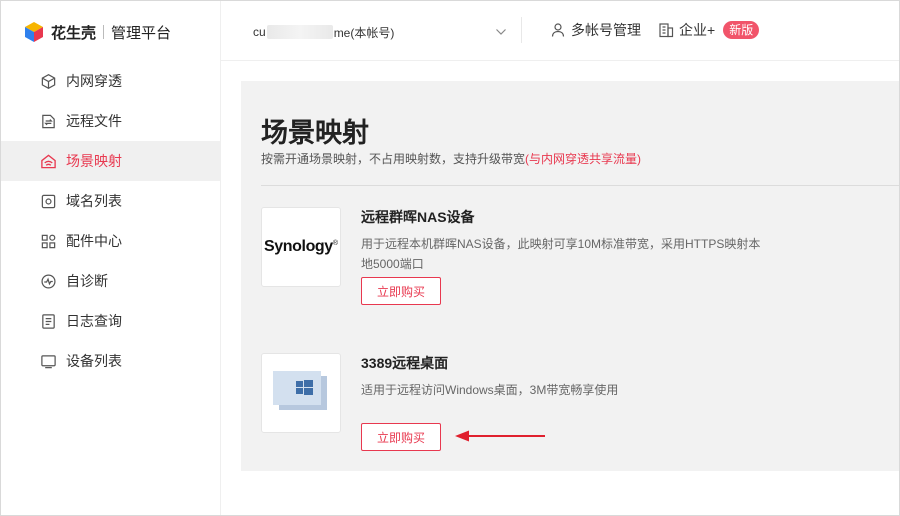  What do you see at coordinates (521, 30) in the screenshot?
I see `topbar-divider` at bounding box center [521, 30].